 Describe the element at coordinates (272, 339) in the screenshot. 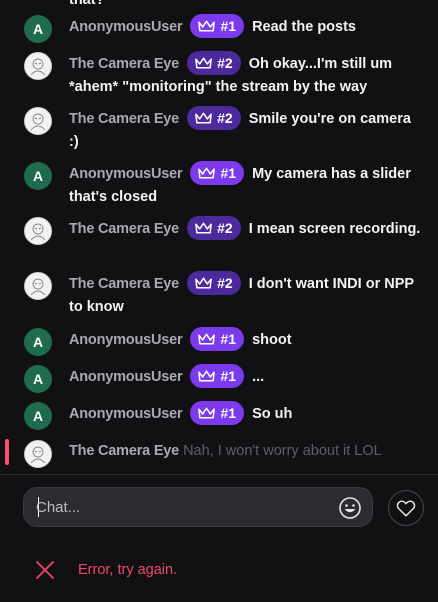

I see `message-text: shoot` at that location.